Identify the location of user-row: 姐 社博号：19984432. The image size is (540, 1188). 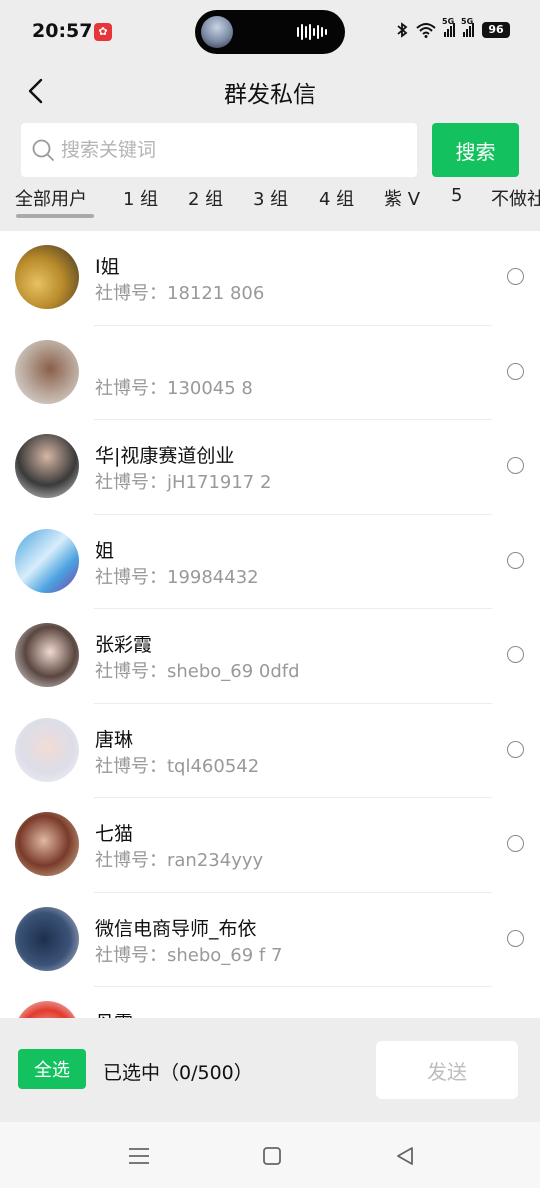
(270, 562).